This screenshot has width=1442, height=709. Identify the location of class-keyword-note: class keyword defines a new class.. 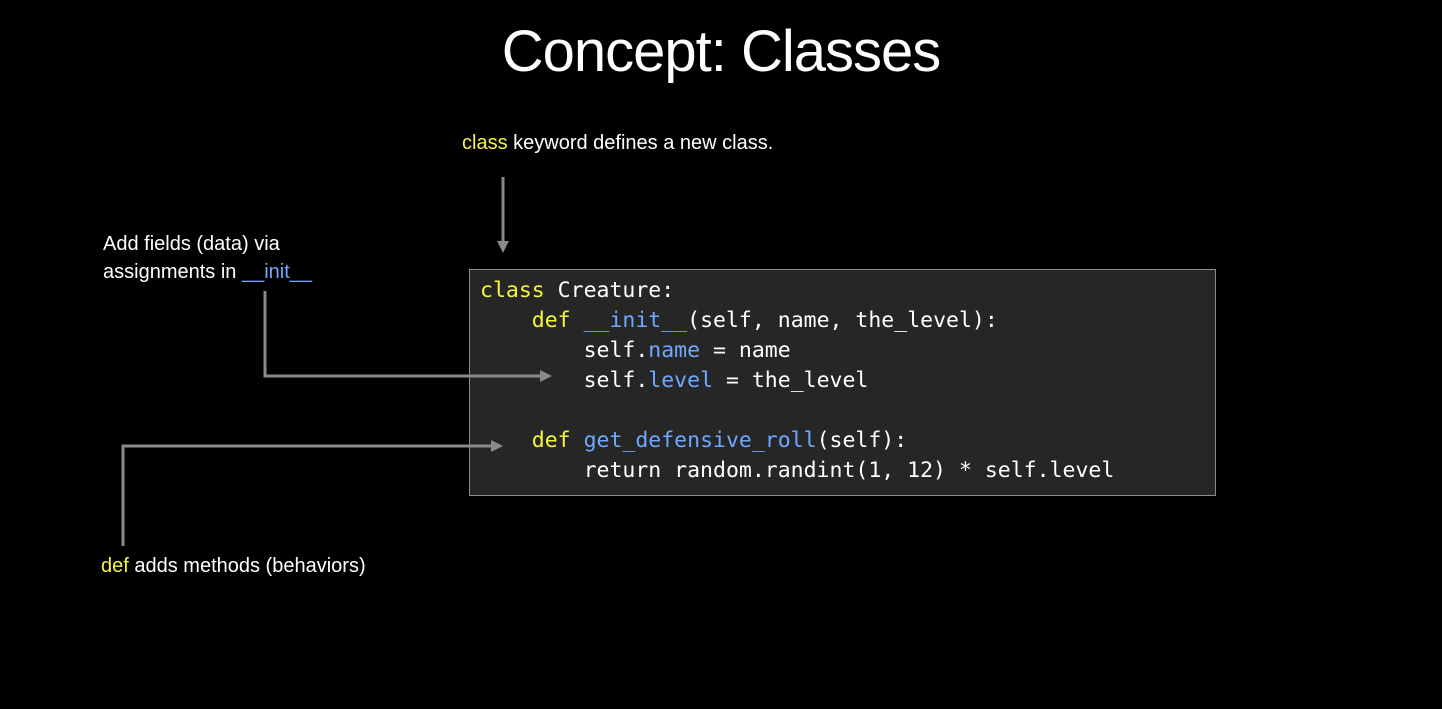
(617, 143).